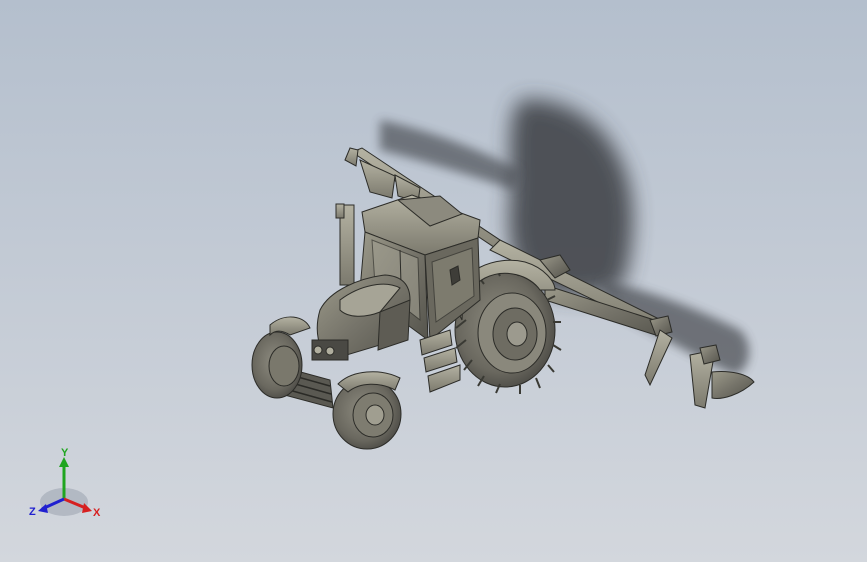  I want to click on coordinate-triad: Y X Z, so click(65, 483).